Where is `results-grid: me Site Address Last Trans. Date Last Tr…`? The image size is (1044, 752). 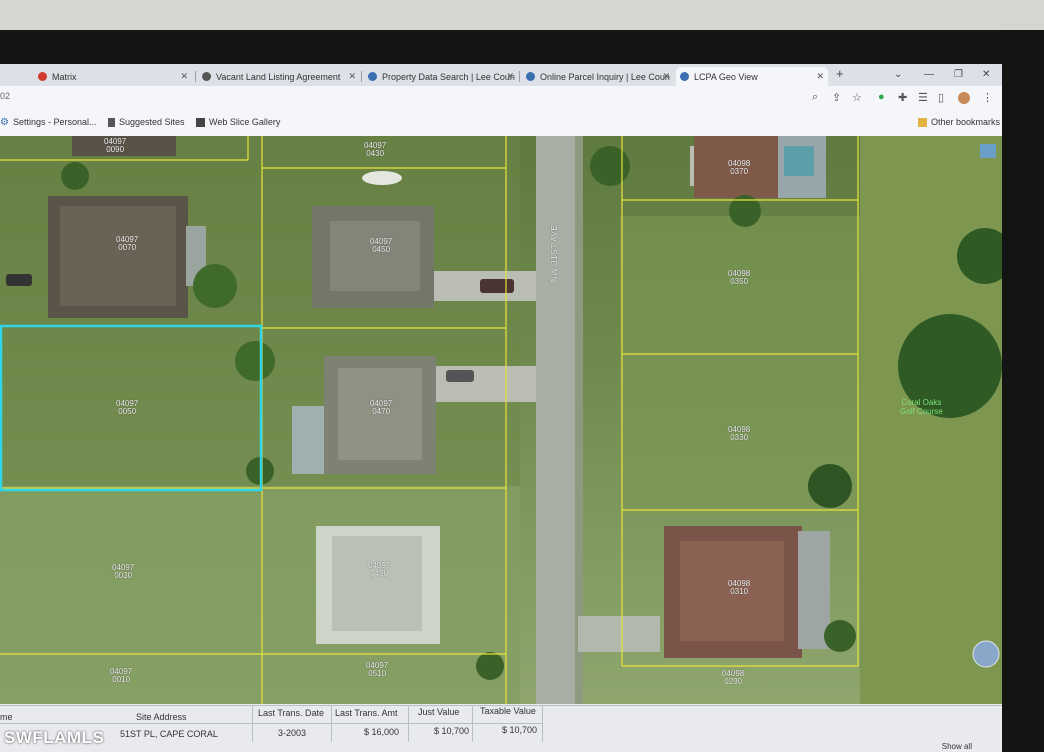 results-grid: me Site Address Last Trans. Date Last Tr… is located at coordinates (501, 728).